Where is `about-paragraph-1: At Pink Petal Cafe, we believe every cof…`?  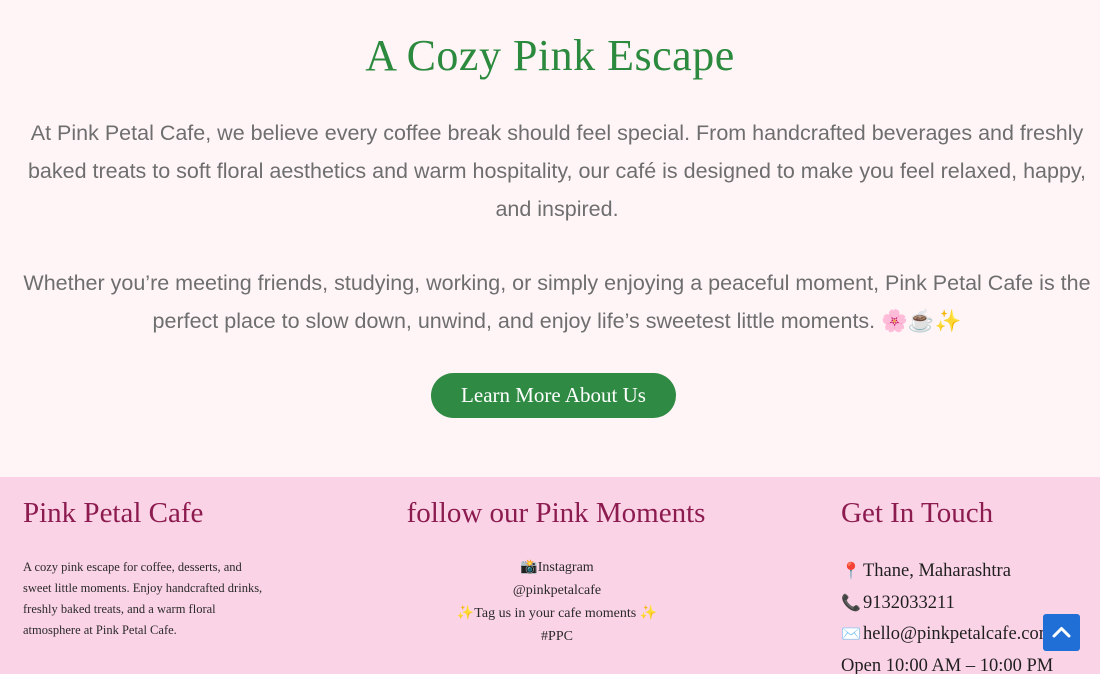 about-paragraph-1: At Pink Petal Cafe, we believe every cof… is located at coordinates (557, 171).